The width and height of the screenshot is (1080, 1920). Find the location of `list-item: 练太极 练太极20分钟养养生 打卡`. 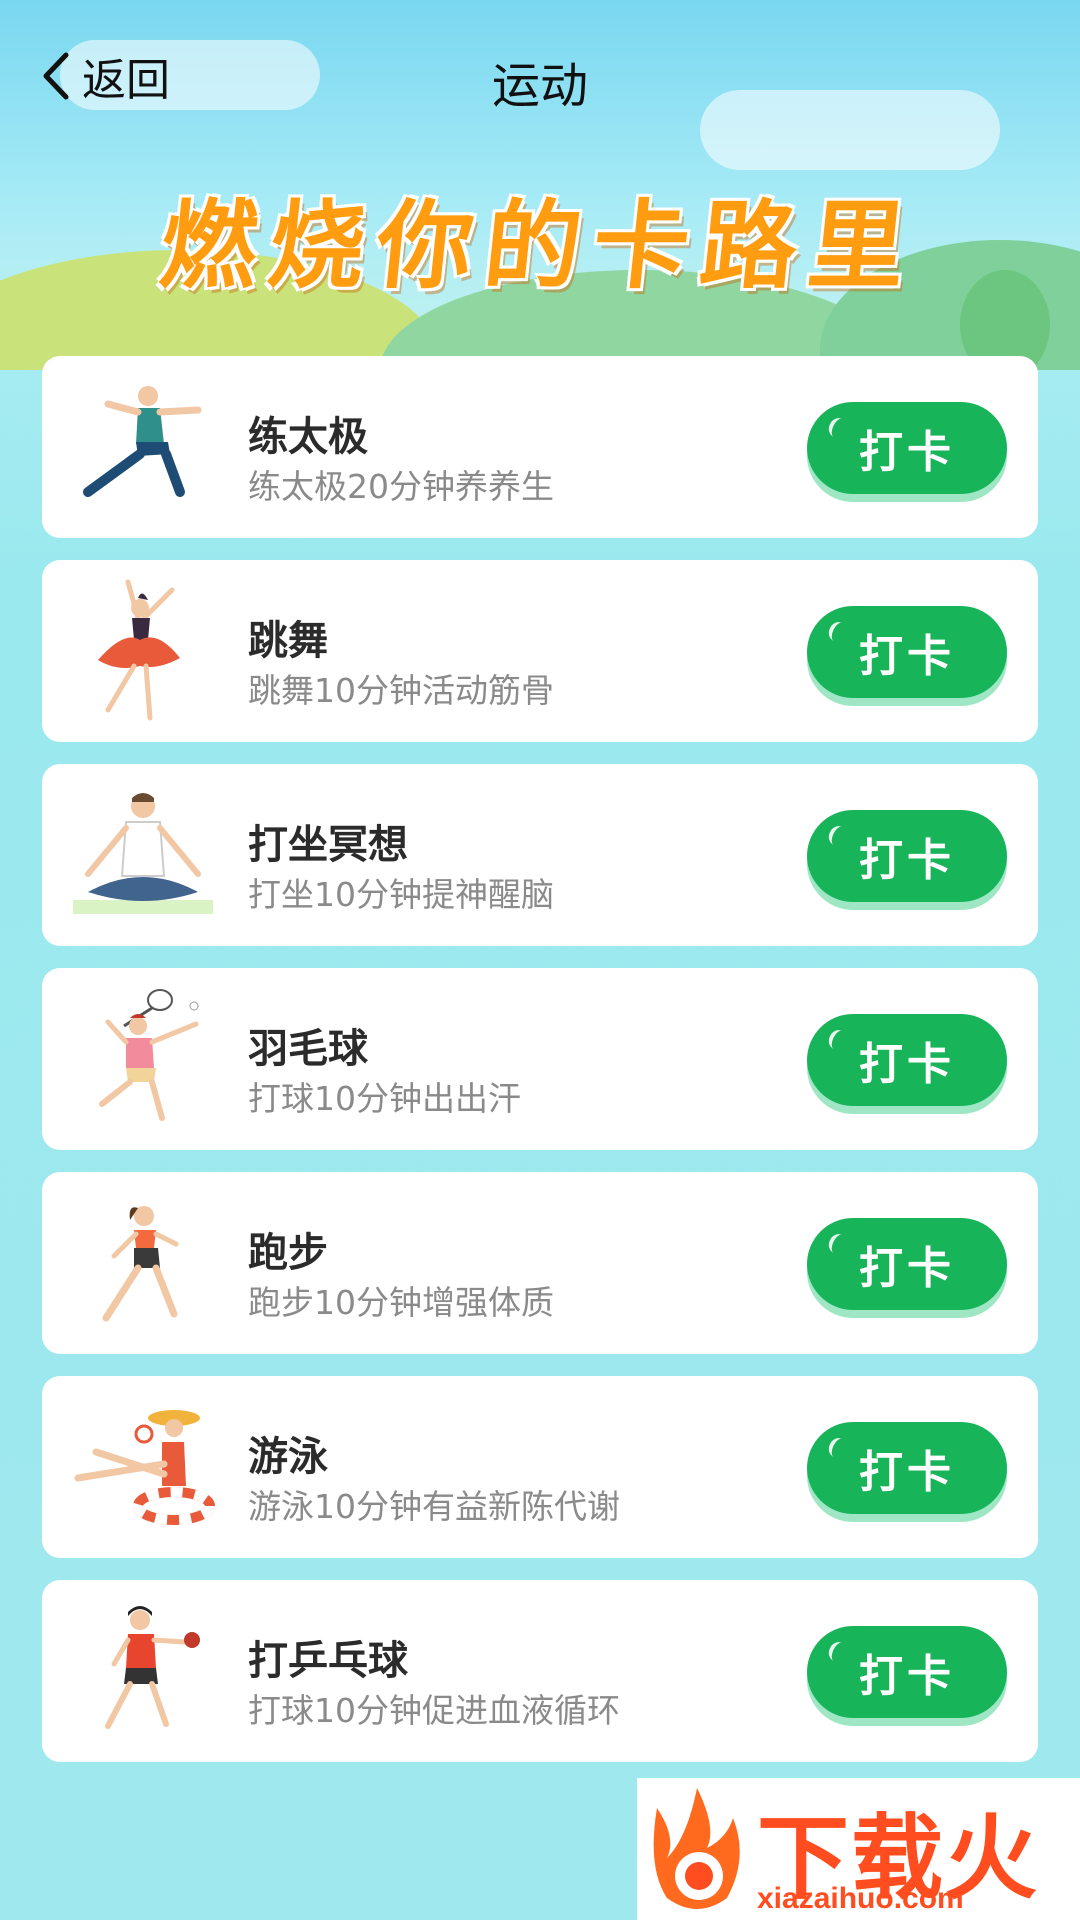

list-item: 练太极 练太极20分钟养养生 打卡 is located at coordinates (540, 447).